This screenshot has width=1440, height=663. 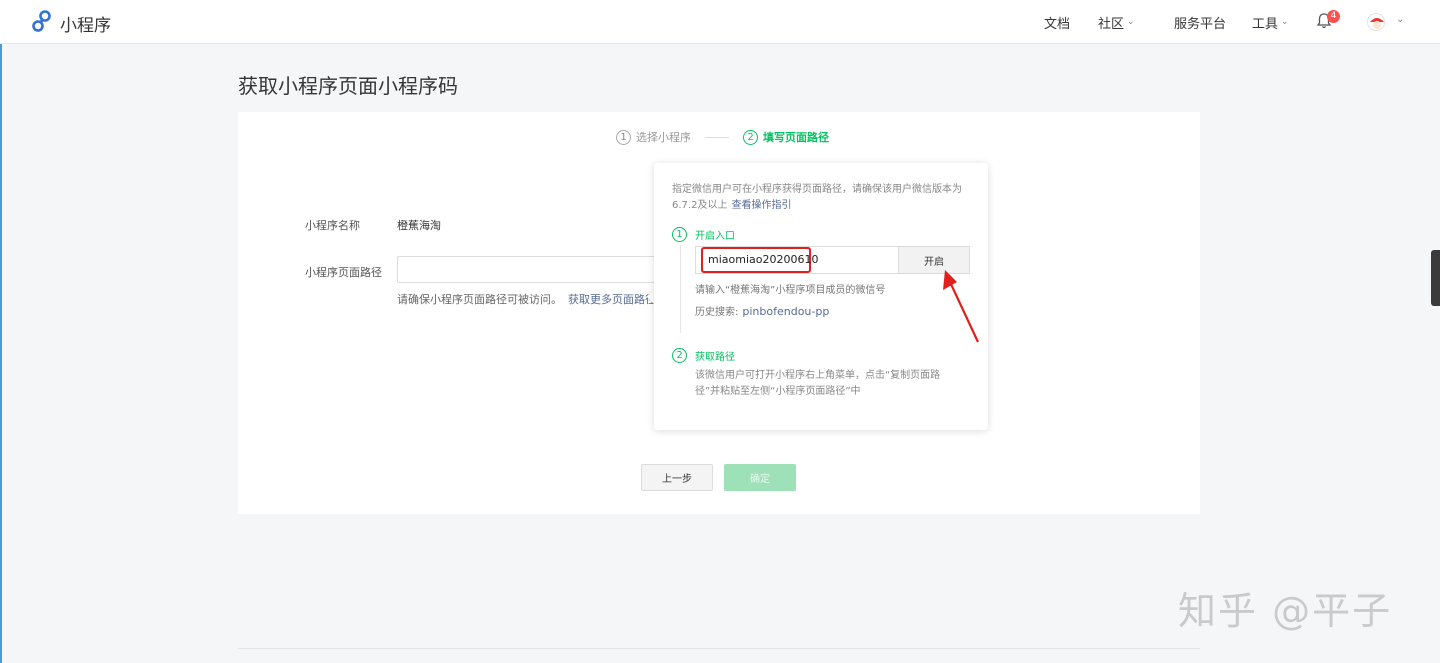 What do you see at coordinates (1111, 24) in the screenshot?
I see `nav-community-label: 社区` at bounding box center [1111, 24].